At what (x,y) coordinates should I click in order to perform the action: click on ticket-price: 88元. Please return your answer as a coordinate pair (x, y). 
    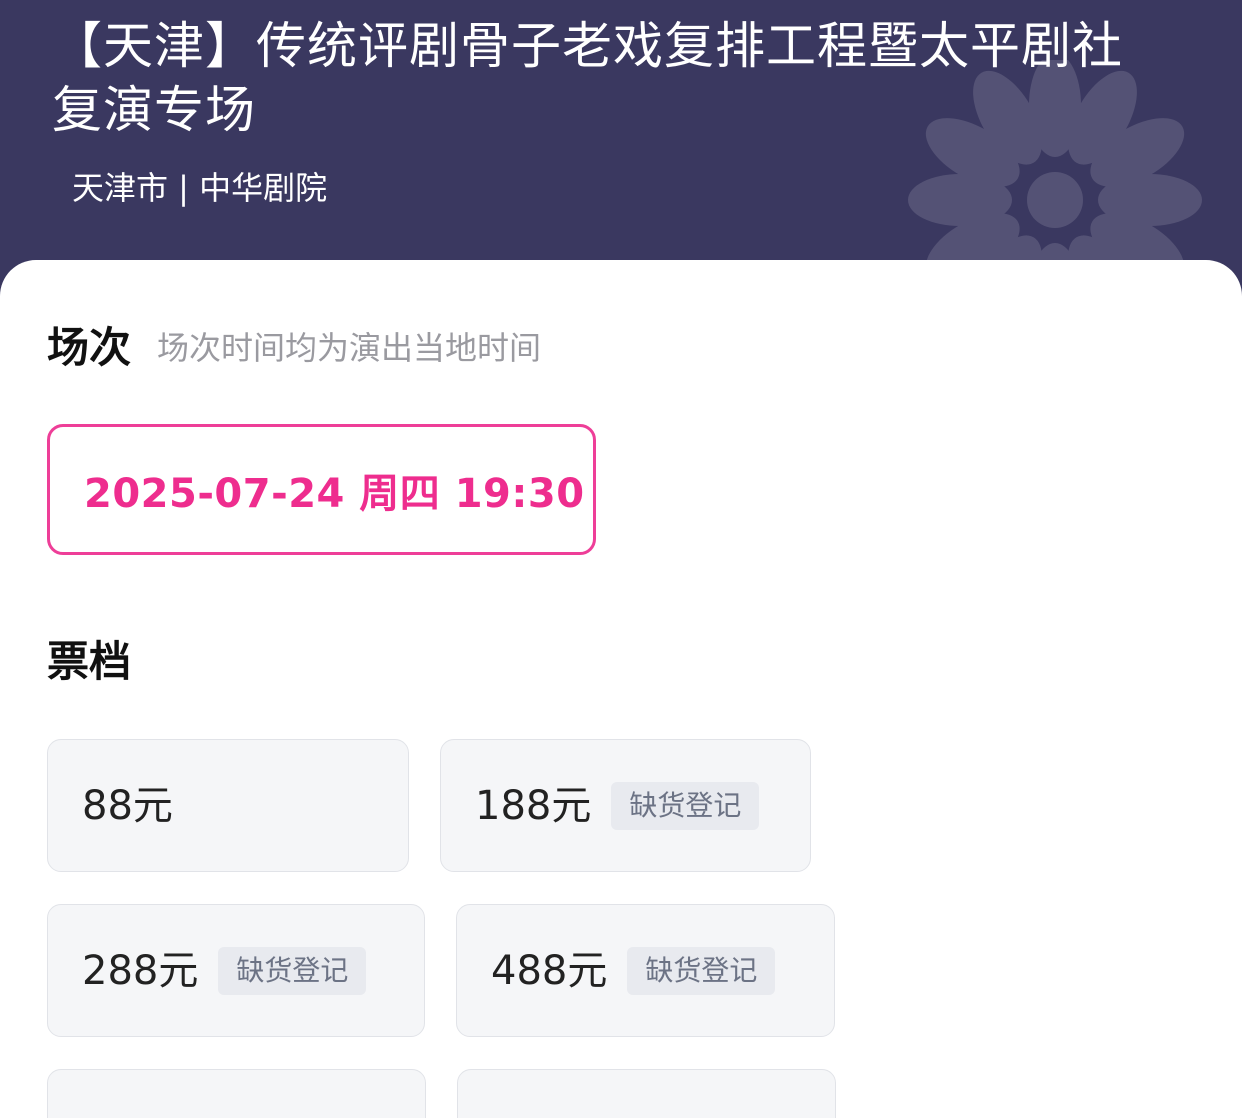
    Looking at the image, I should click on (127, 805).